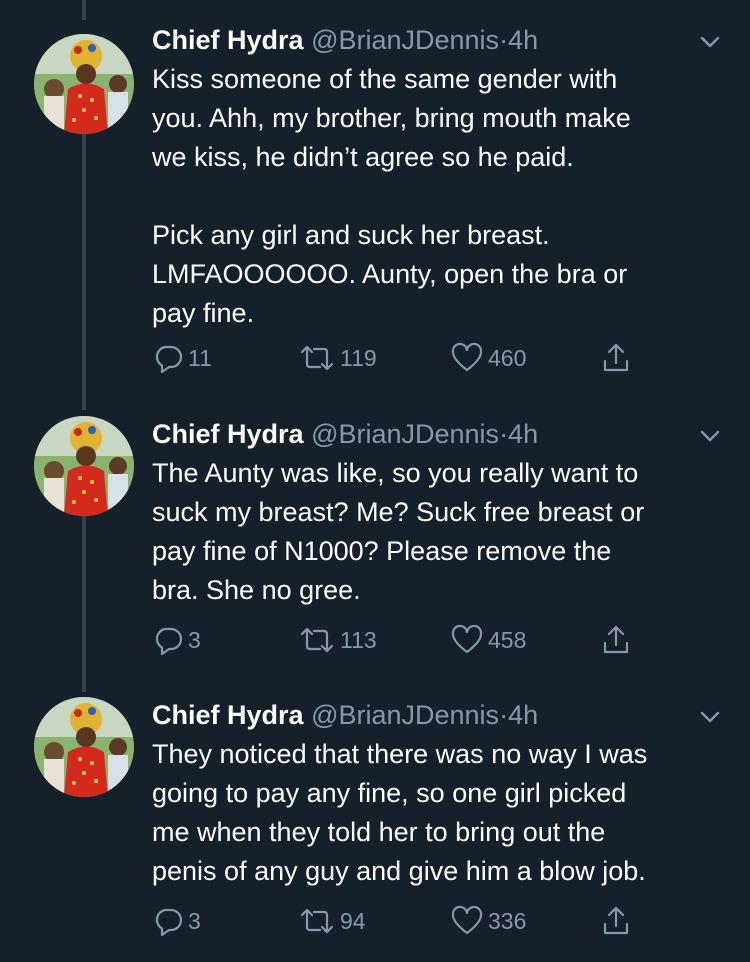  What do you see at coordinates (337, 358) in the screenshot?
I see `retweet-button: 119` at bounding box center [337, 358].